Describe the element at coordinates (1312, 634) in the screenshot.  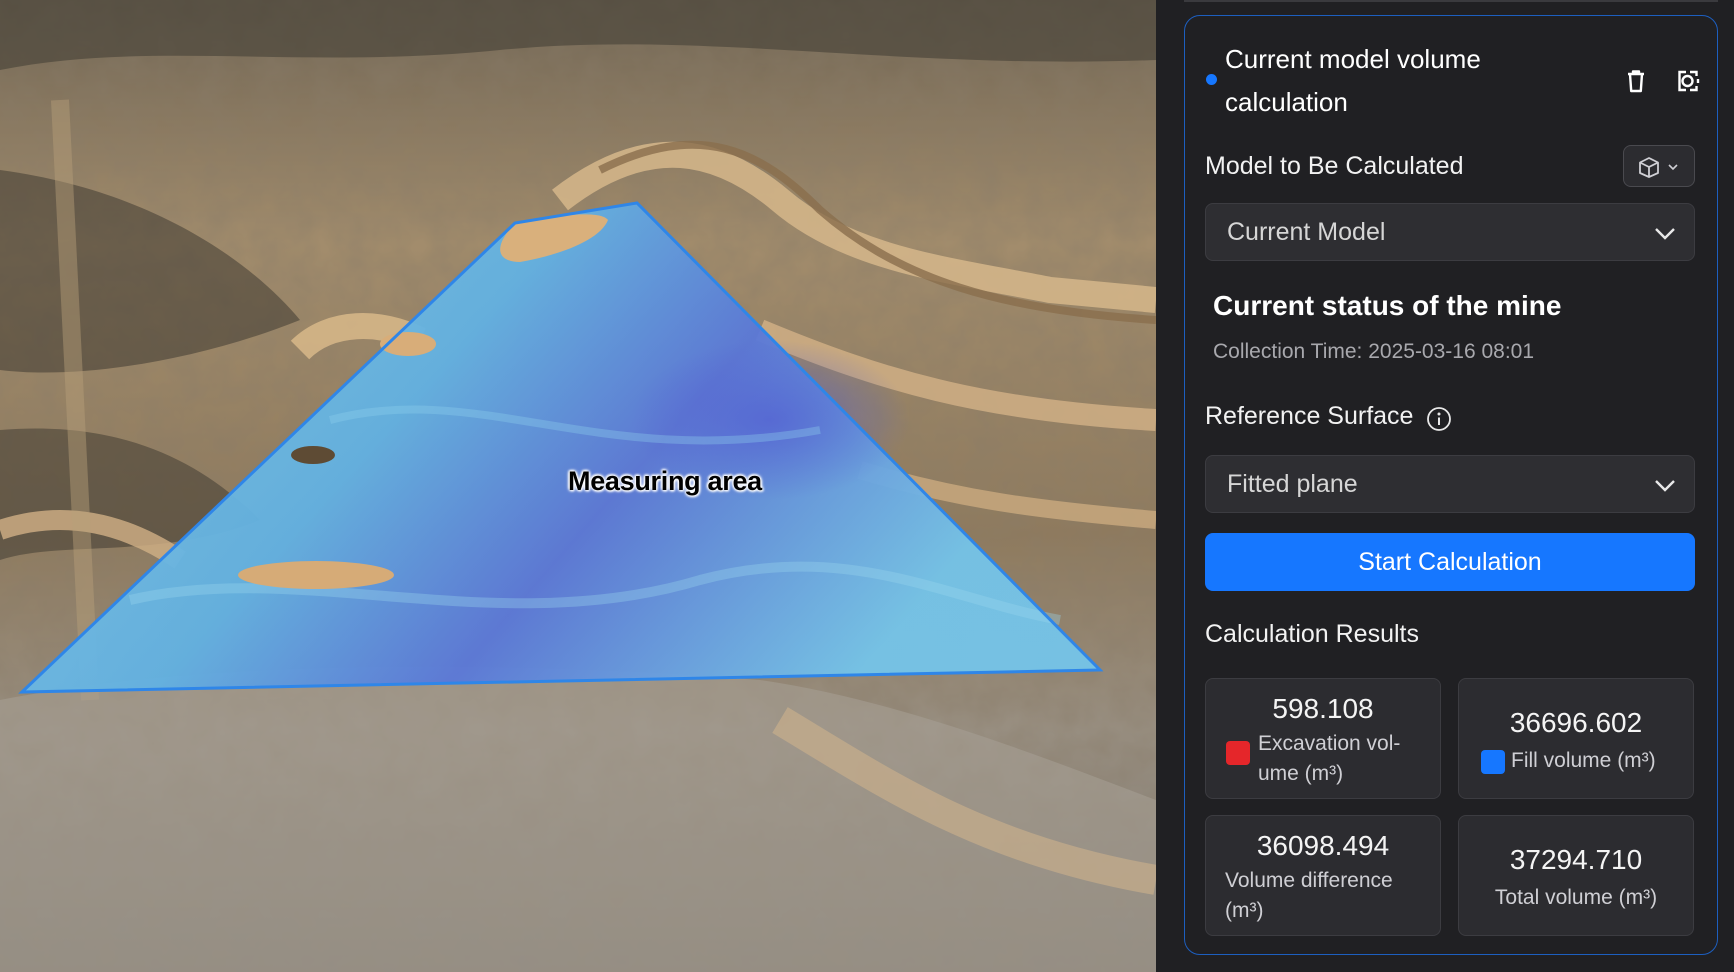
I see `results-title: Calculation Results` at that location.